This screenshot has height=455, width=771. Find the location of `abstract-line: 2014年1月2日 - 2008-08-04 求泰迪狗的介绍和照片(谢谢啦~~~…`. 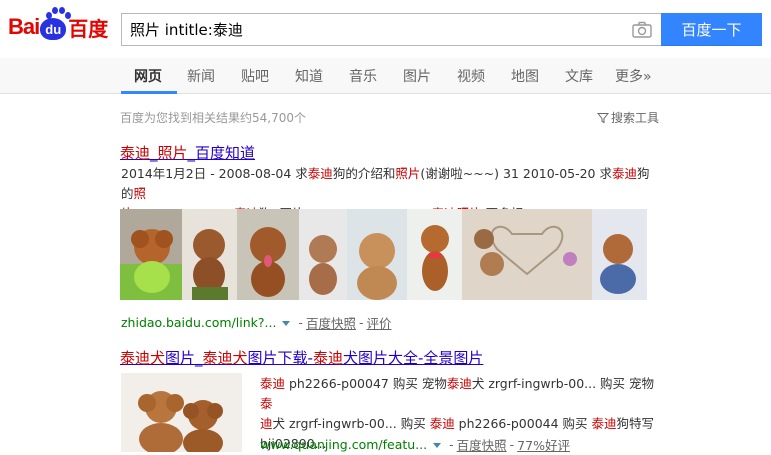

abstract-line: 2014年1月2日 - 2008-08-04 求泰迪狗的介绍和照片(谢谢啦~~~… is located at coordinates (385, 183).